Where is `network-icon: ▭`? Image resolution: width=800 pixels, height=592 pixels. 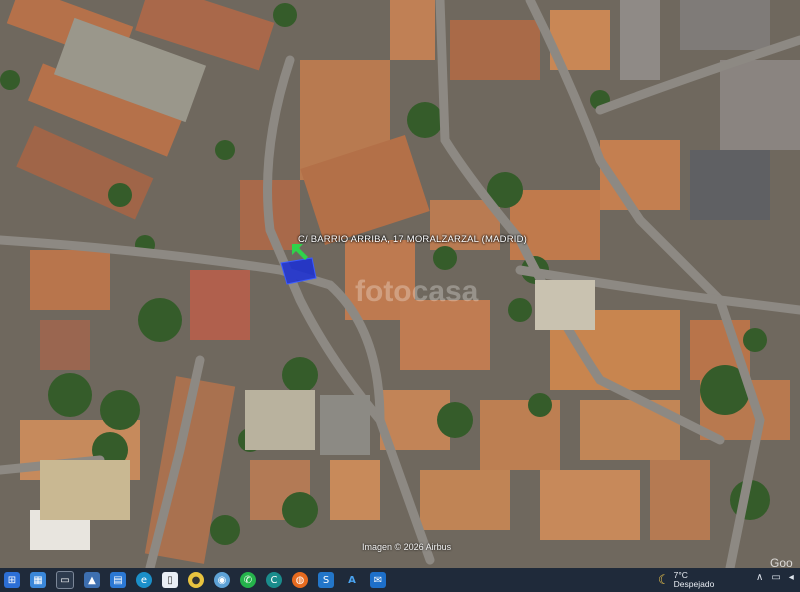
network-icon: ▭ is located at coordinates (775, 577).